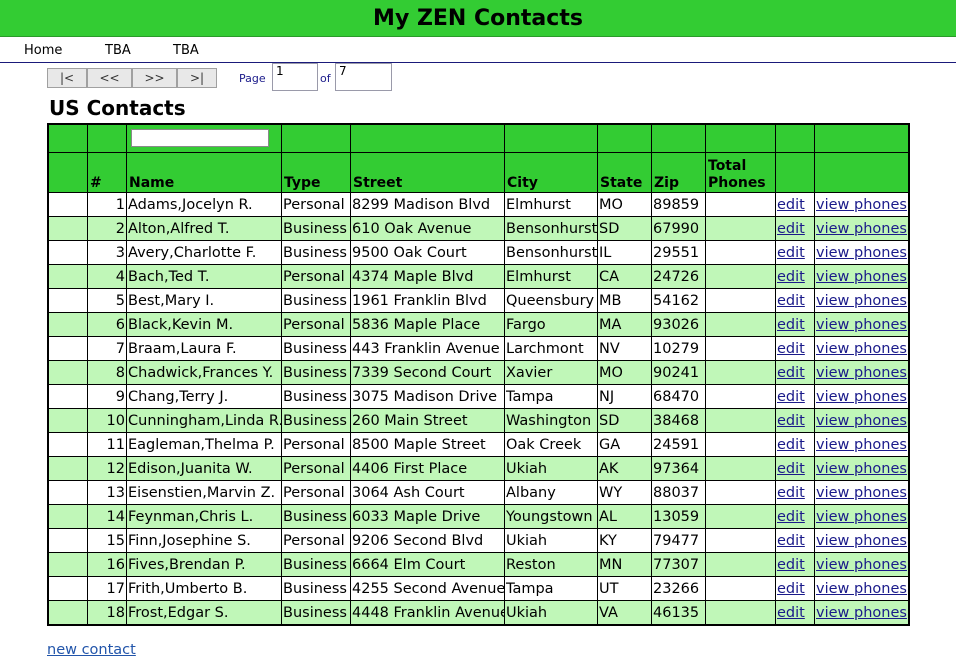  Describe the element at coordinates (43, 50) in the screenshot. I see `menu-item-home: Home` at that location.